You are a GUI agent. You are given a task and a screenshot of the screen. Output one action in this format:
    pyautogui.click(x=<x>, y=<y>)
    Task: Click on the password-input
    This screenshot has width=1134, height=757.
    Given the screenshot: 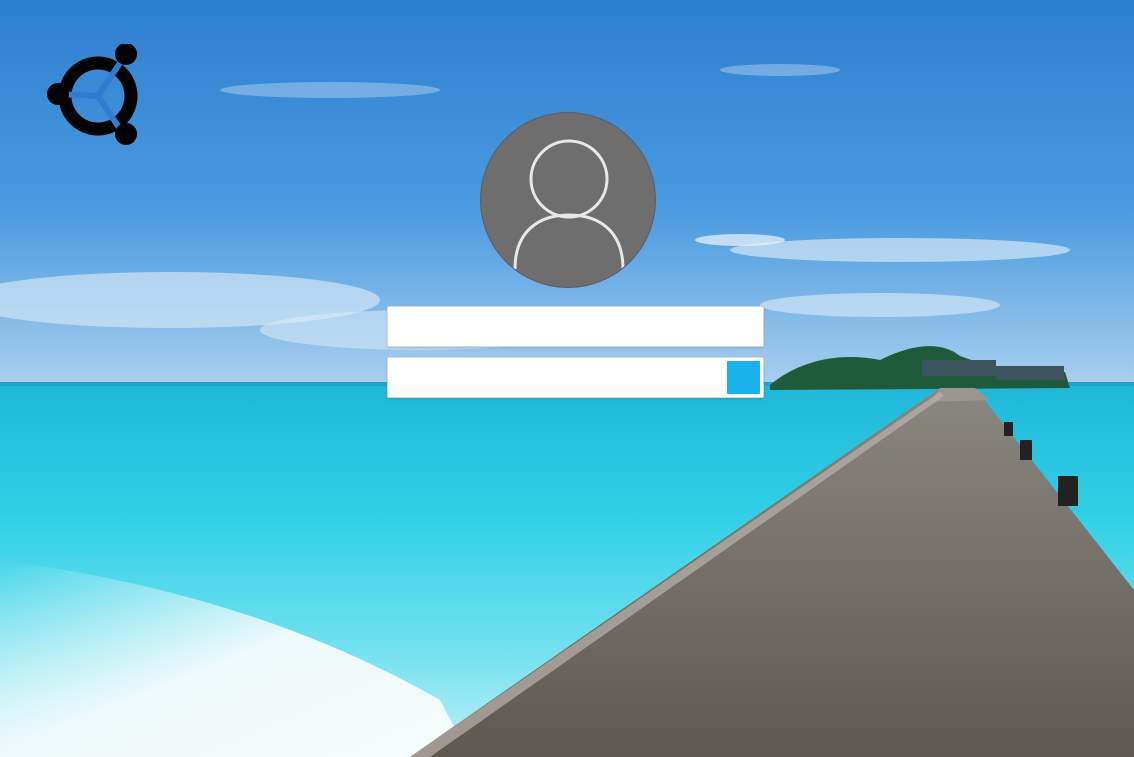 What is the action you would take?
    pyautogui.click(x=554, y=377)
    